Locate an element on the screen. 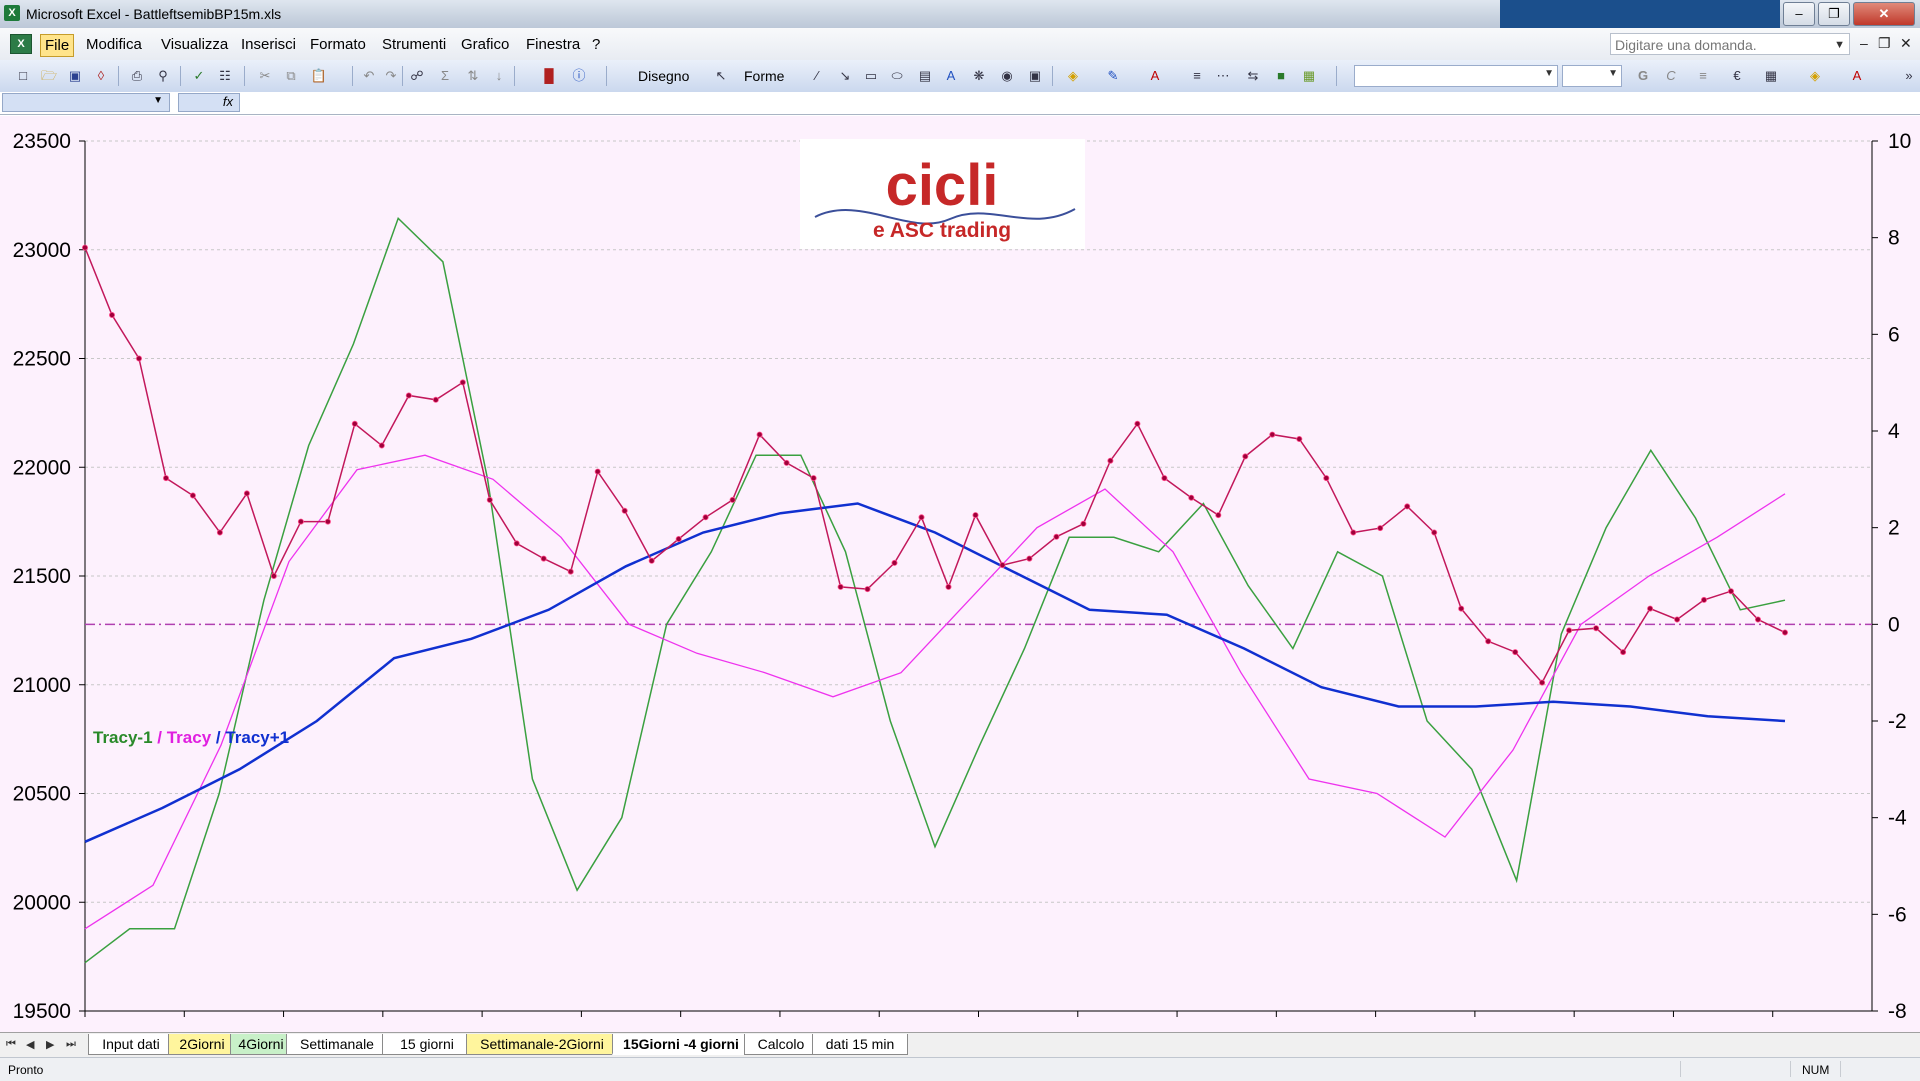  sheet-tab: 2Giorni is located at coordinates (202, 1044).